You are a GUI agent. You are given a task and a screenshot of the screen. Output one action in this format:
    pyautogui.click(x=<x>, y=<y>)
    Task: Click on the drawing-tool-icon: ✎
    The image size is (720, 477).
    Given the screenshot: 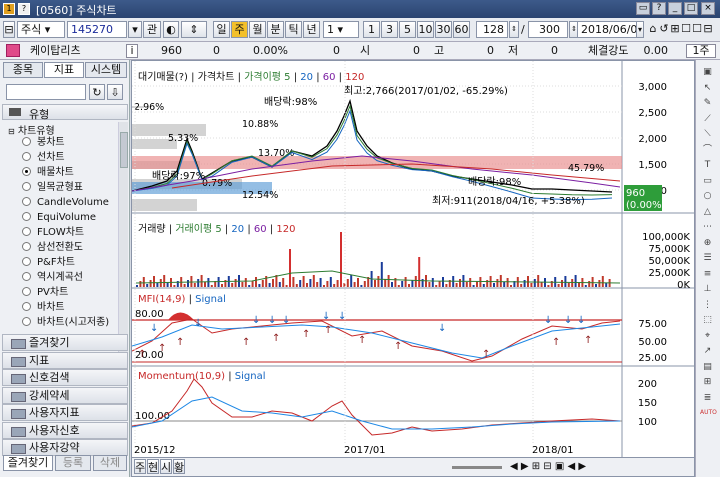 What is the action you would take?
    pyautogui.click(x=707, y=103)
    